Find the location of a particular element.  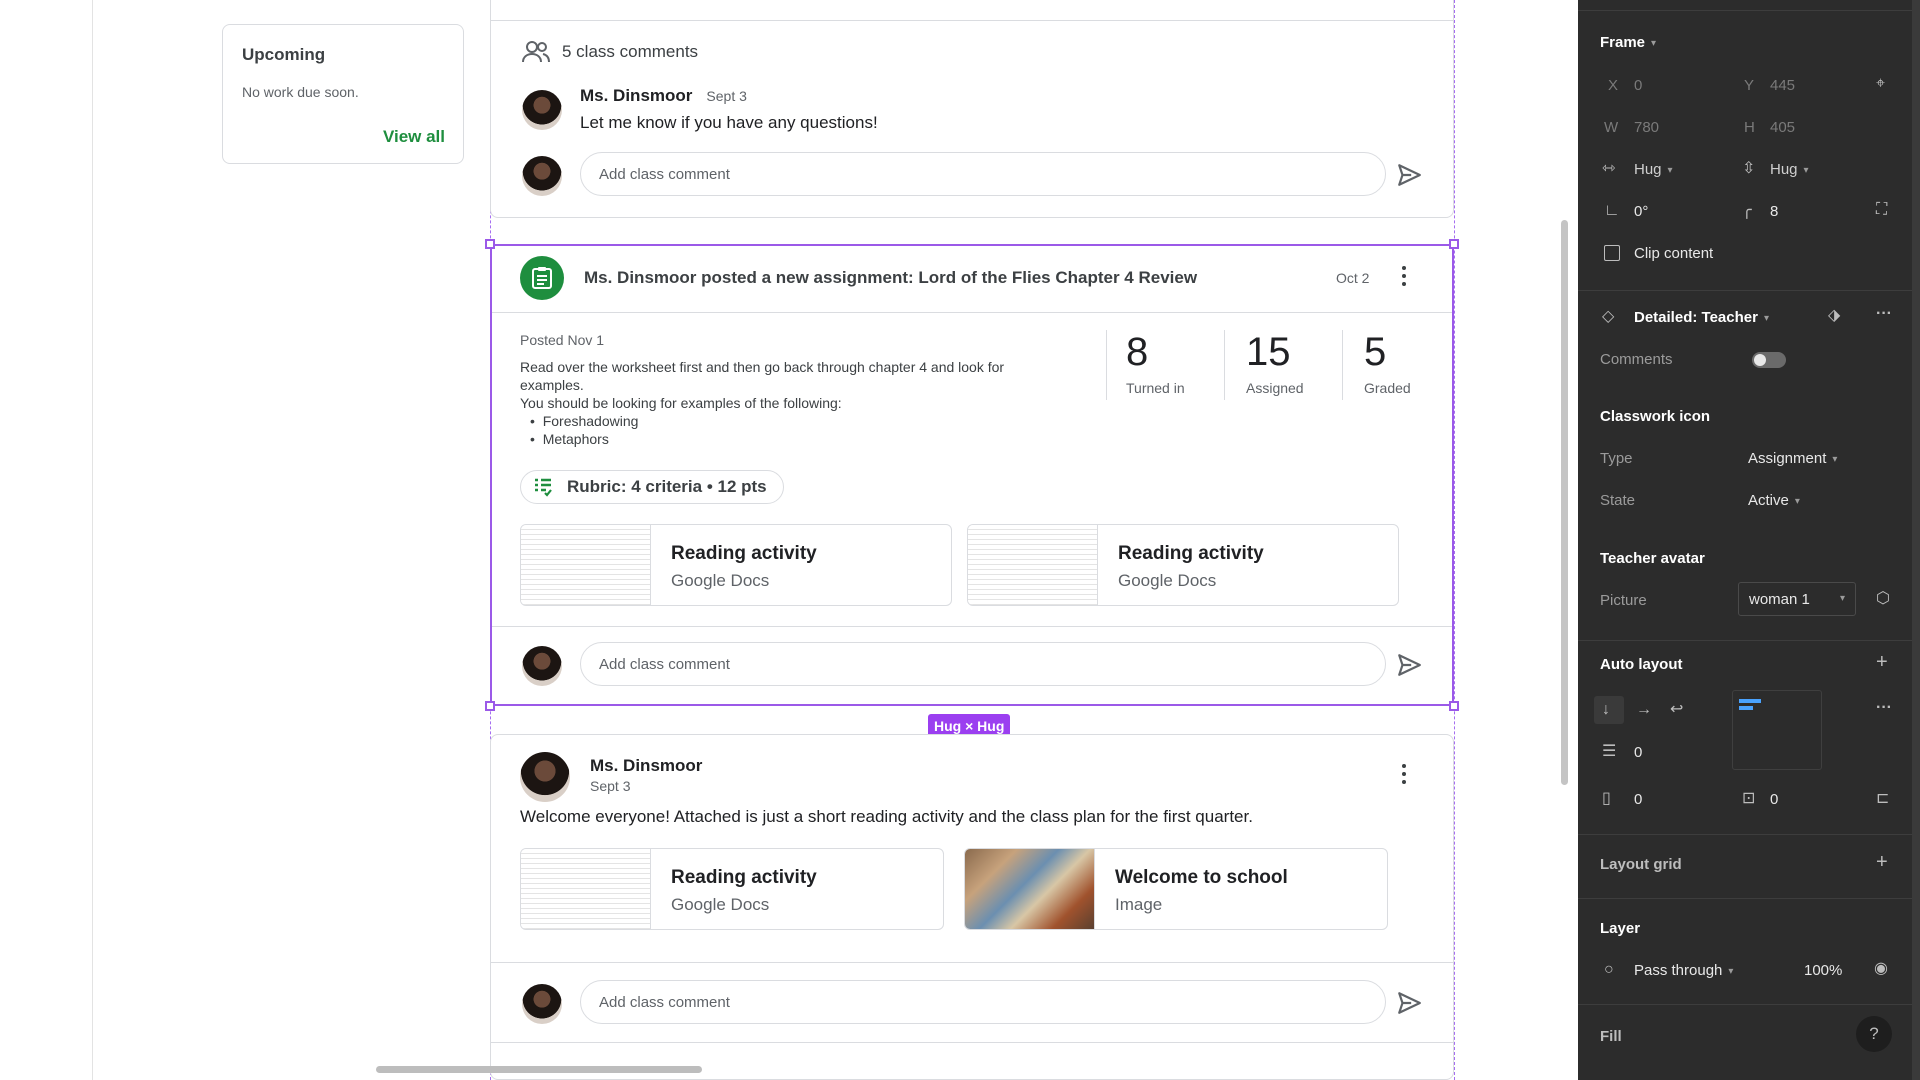

vertical-scrollbar is located at coordinates (1564, 502).